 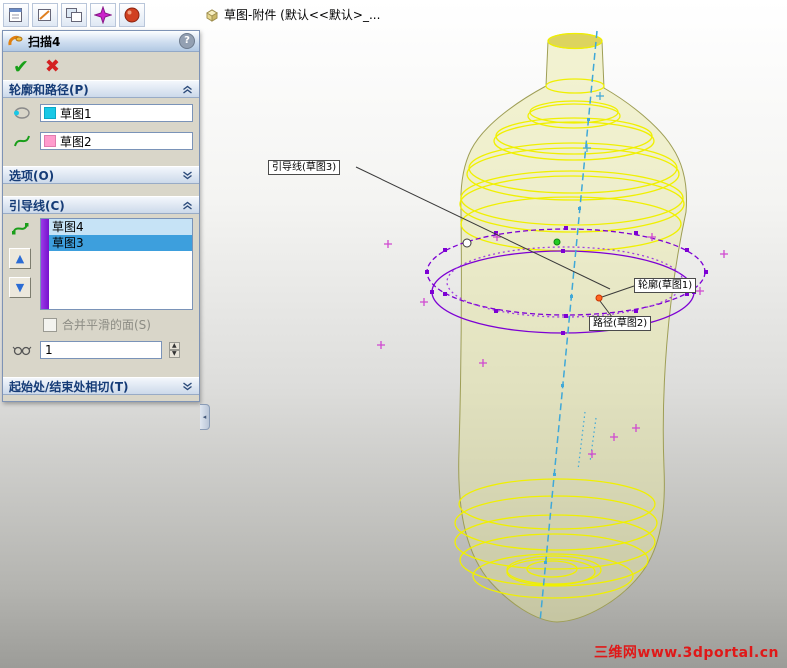 What do you see at coordinates (101, 66) in the screenshot?
I see `confirm-row: ✔ ✖` at bounding box center [101, 66].